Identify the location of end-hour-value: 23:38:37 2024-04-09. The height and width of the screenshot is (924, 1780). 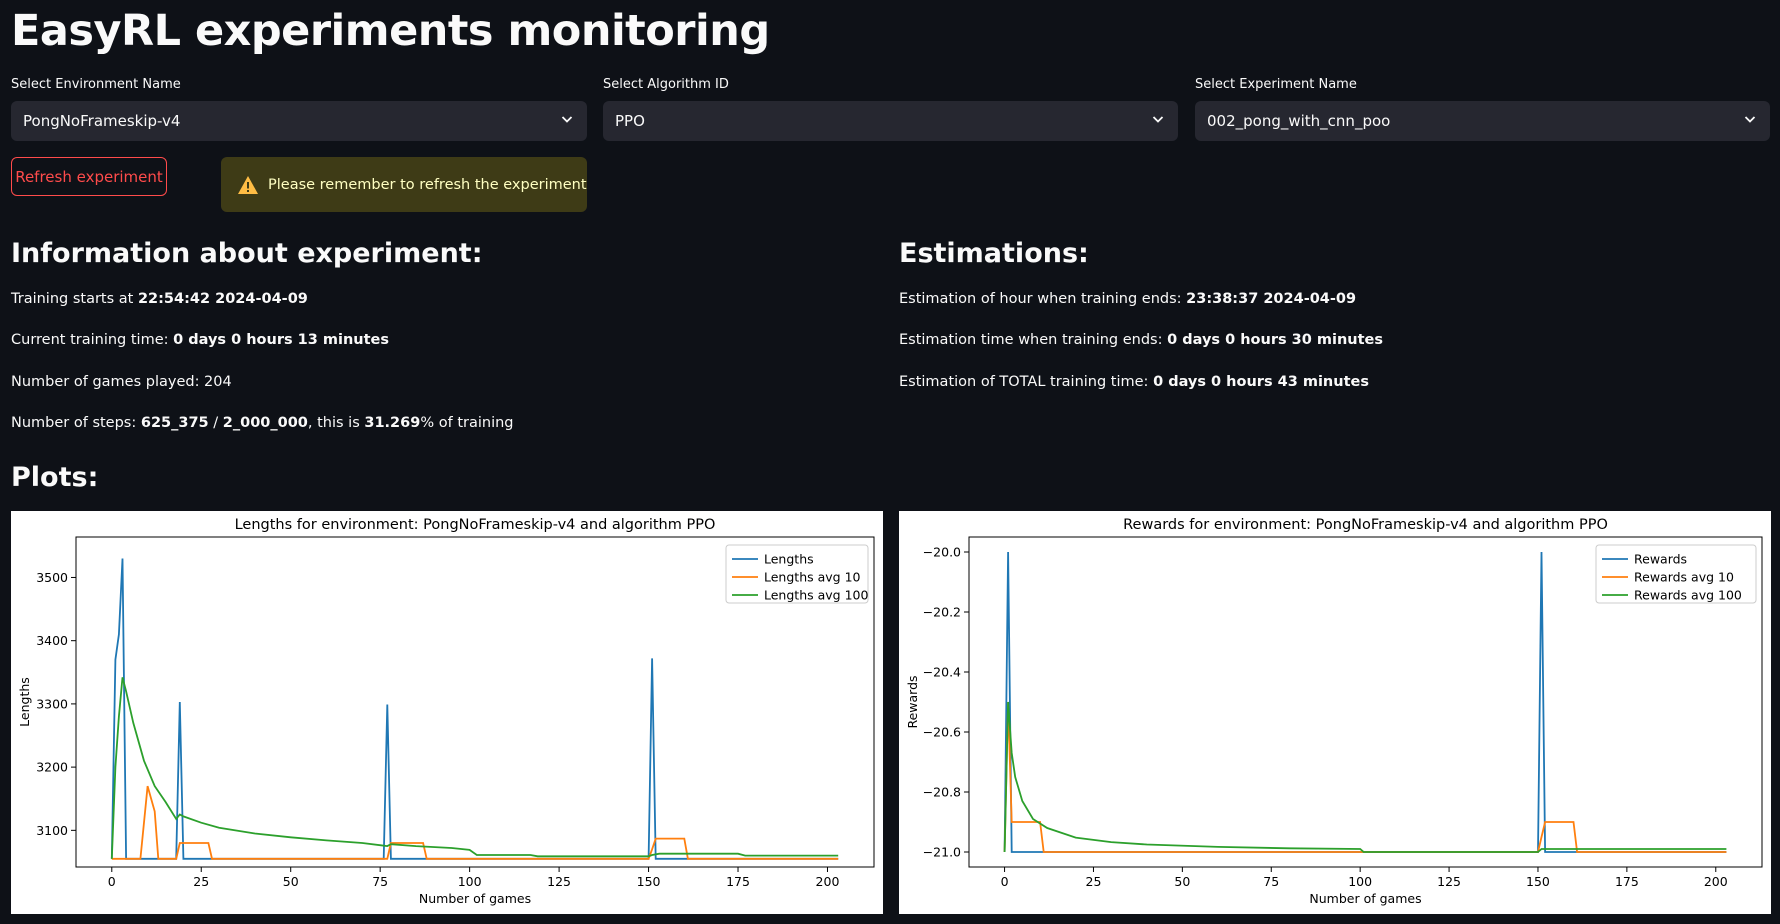
(1271, 299).